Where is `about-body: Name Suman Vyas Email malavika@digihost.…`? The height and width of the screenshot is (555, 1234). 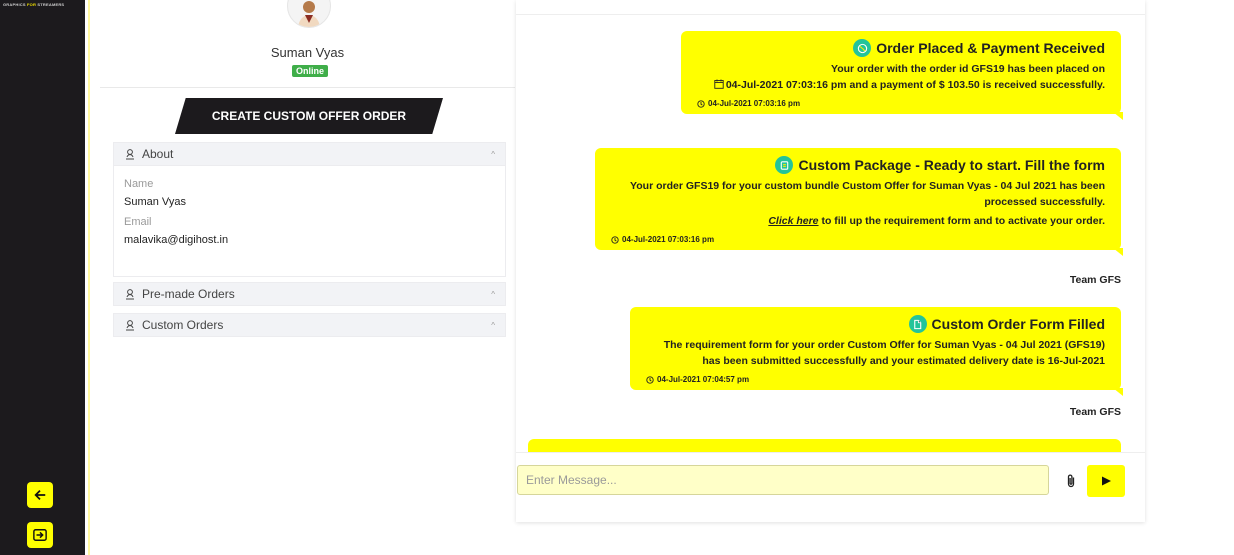
about-body: Name Suman Vyas Email malavika@digihost.… is located at coordinates (309, 221).